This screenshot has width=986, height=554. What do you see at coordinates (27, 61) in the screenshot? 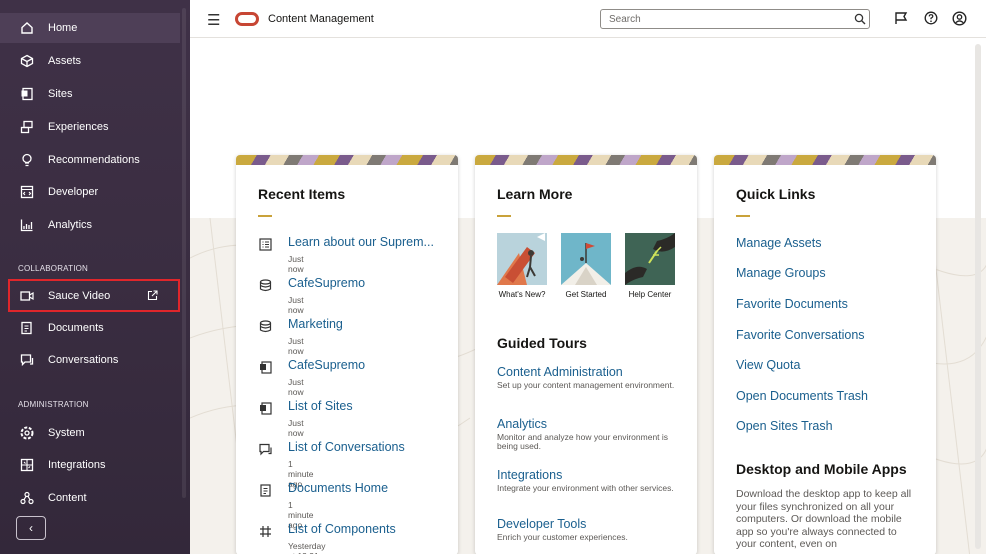
I see `assets-icon` at bounding box center [27, 61].